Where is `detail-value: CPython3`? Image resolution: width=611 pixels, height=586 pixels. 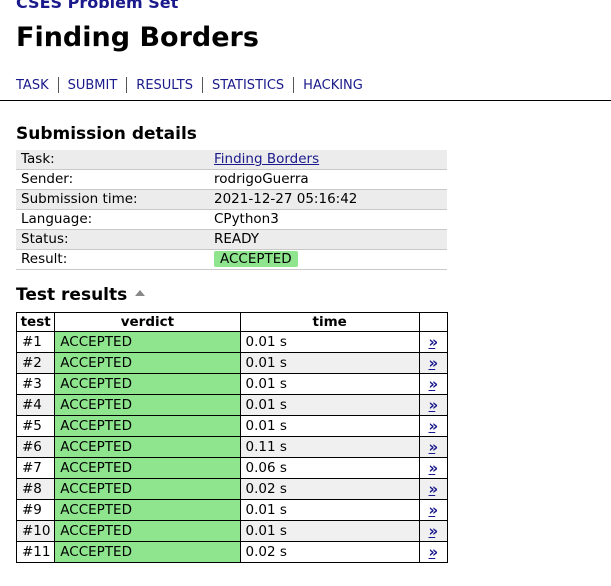
detail-value: CPython3 is located at coordinates (328, 219).